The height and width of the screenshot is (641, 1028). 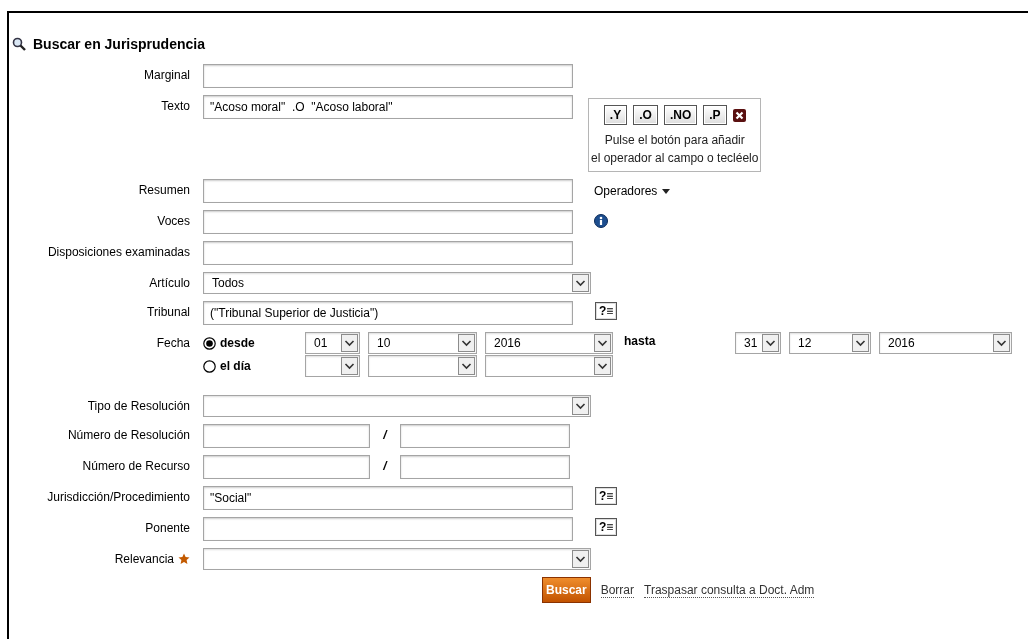 What do you see at coordinates (128, 435) in the screenshot?
I see `field-label: Número de Resolución` at bounding box center [128, 435].